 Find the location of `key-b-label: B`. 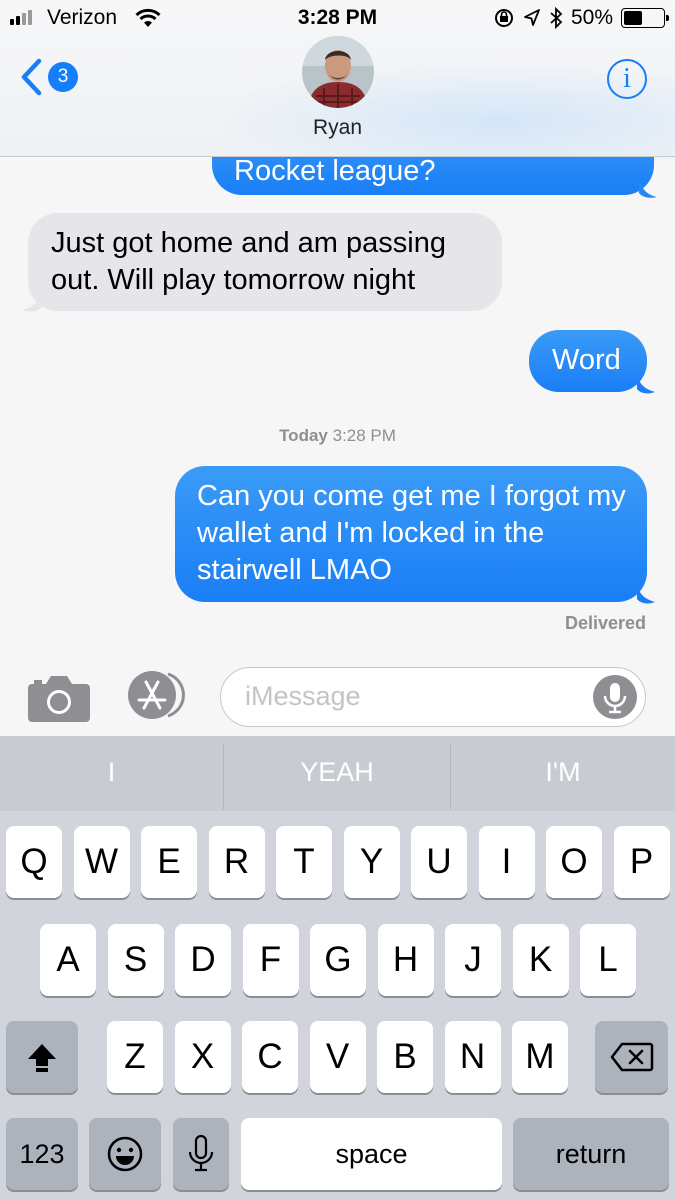

key-b-label: B is located at coordinates (405, 1056).